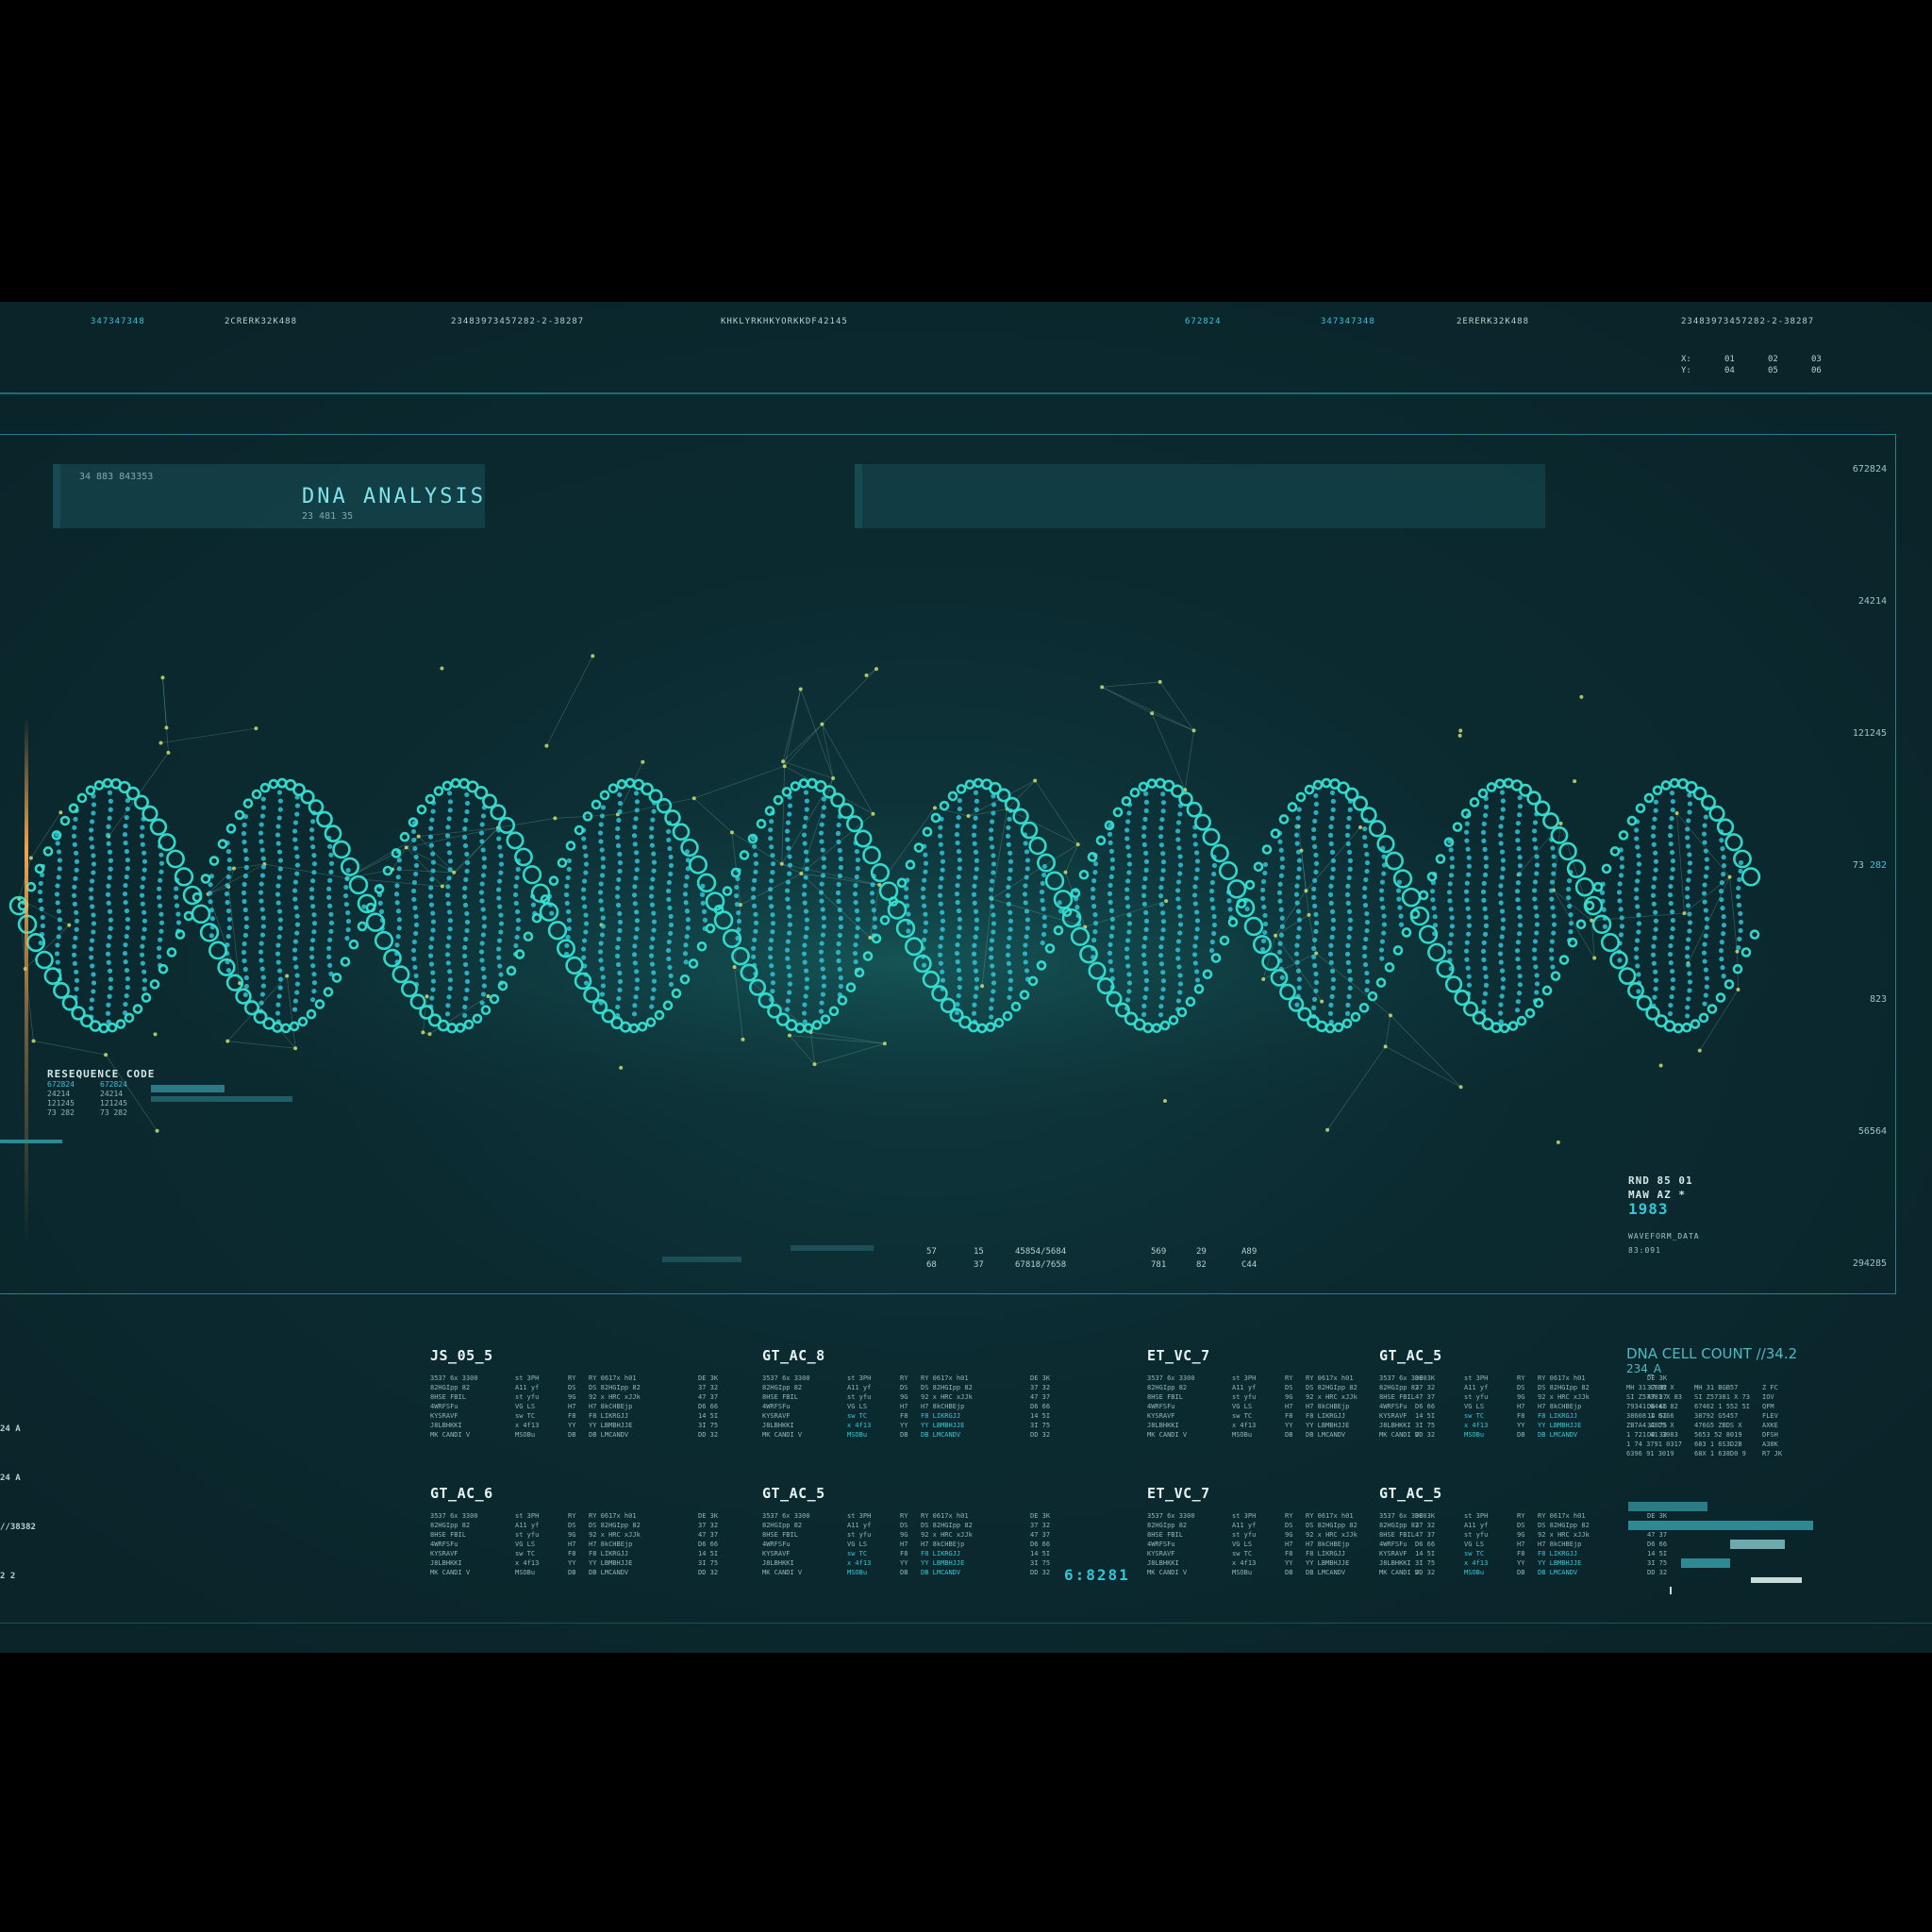 The image size is (1932, 1932). I want to click on table-cell: YY LBMBHJJE, so click(611, 1425).